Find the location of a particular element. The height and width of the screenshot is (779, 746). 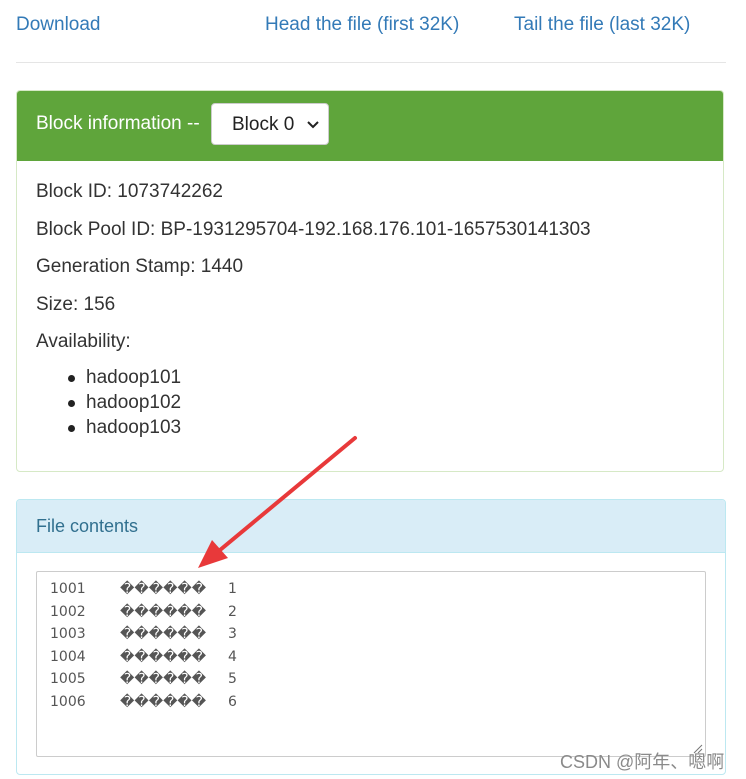

block-id: Block ID: 1073742262 is located at coordinates (129, 191).